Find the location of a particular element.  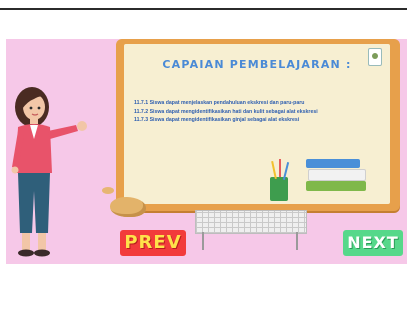

pencil-icon is located at coordinates (280, 168).